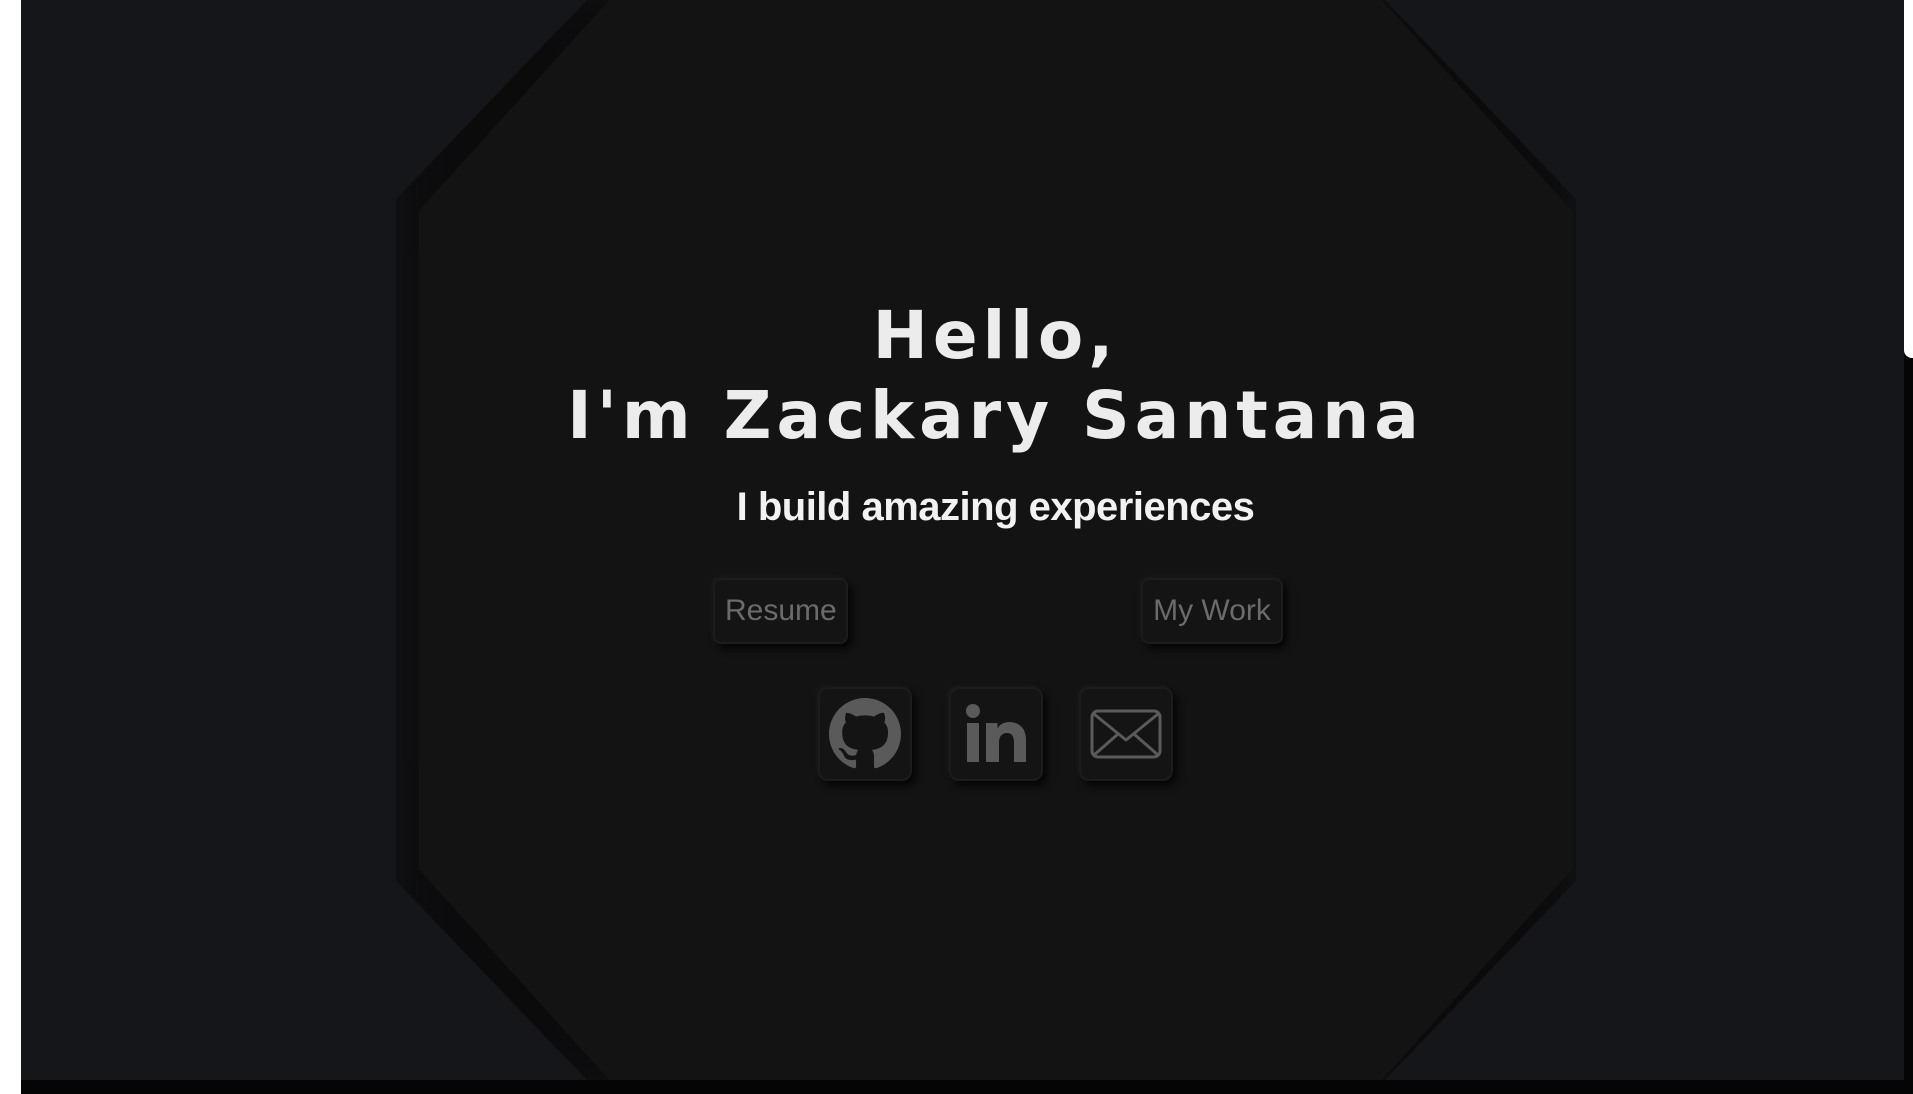 The height and width of the screenshot is (1094, 1913). I want to click on github-icon, so click(865, 733).